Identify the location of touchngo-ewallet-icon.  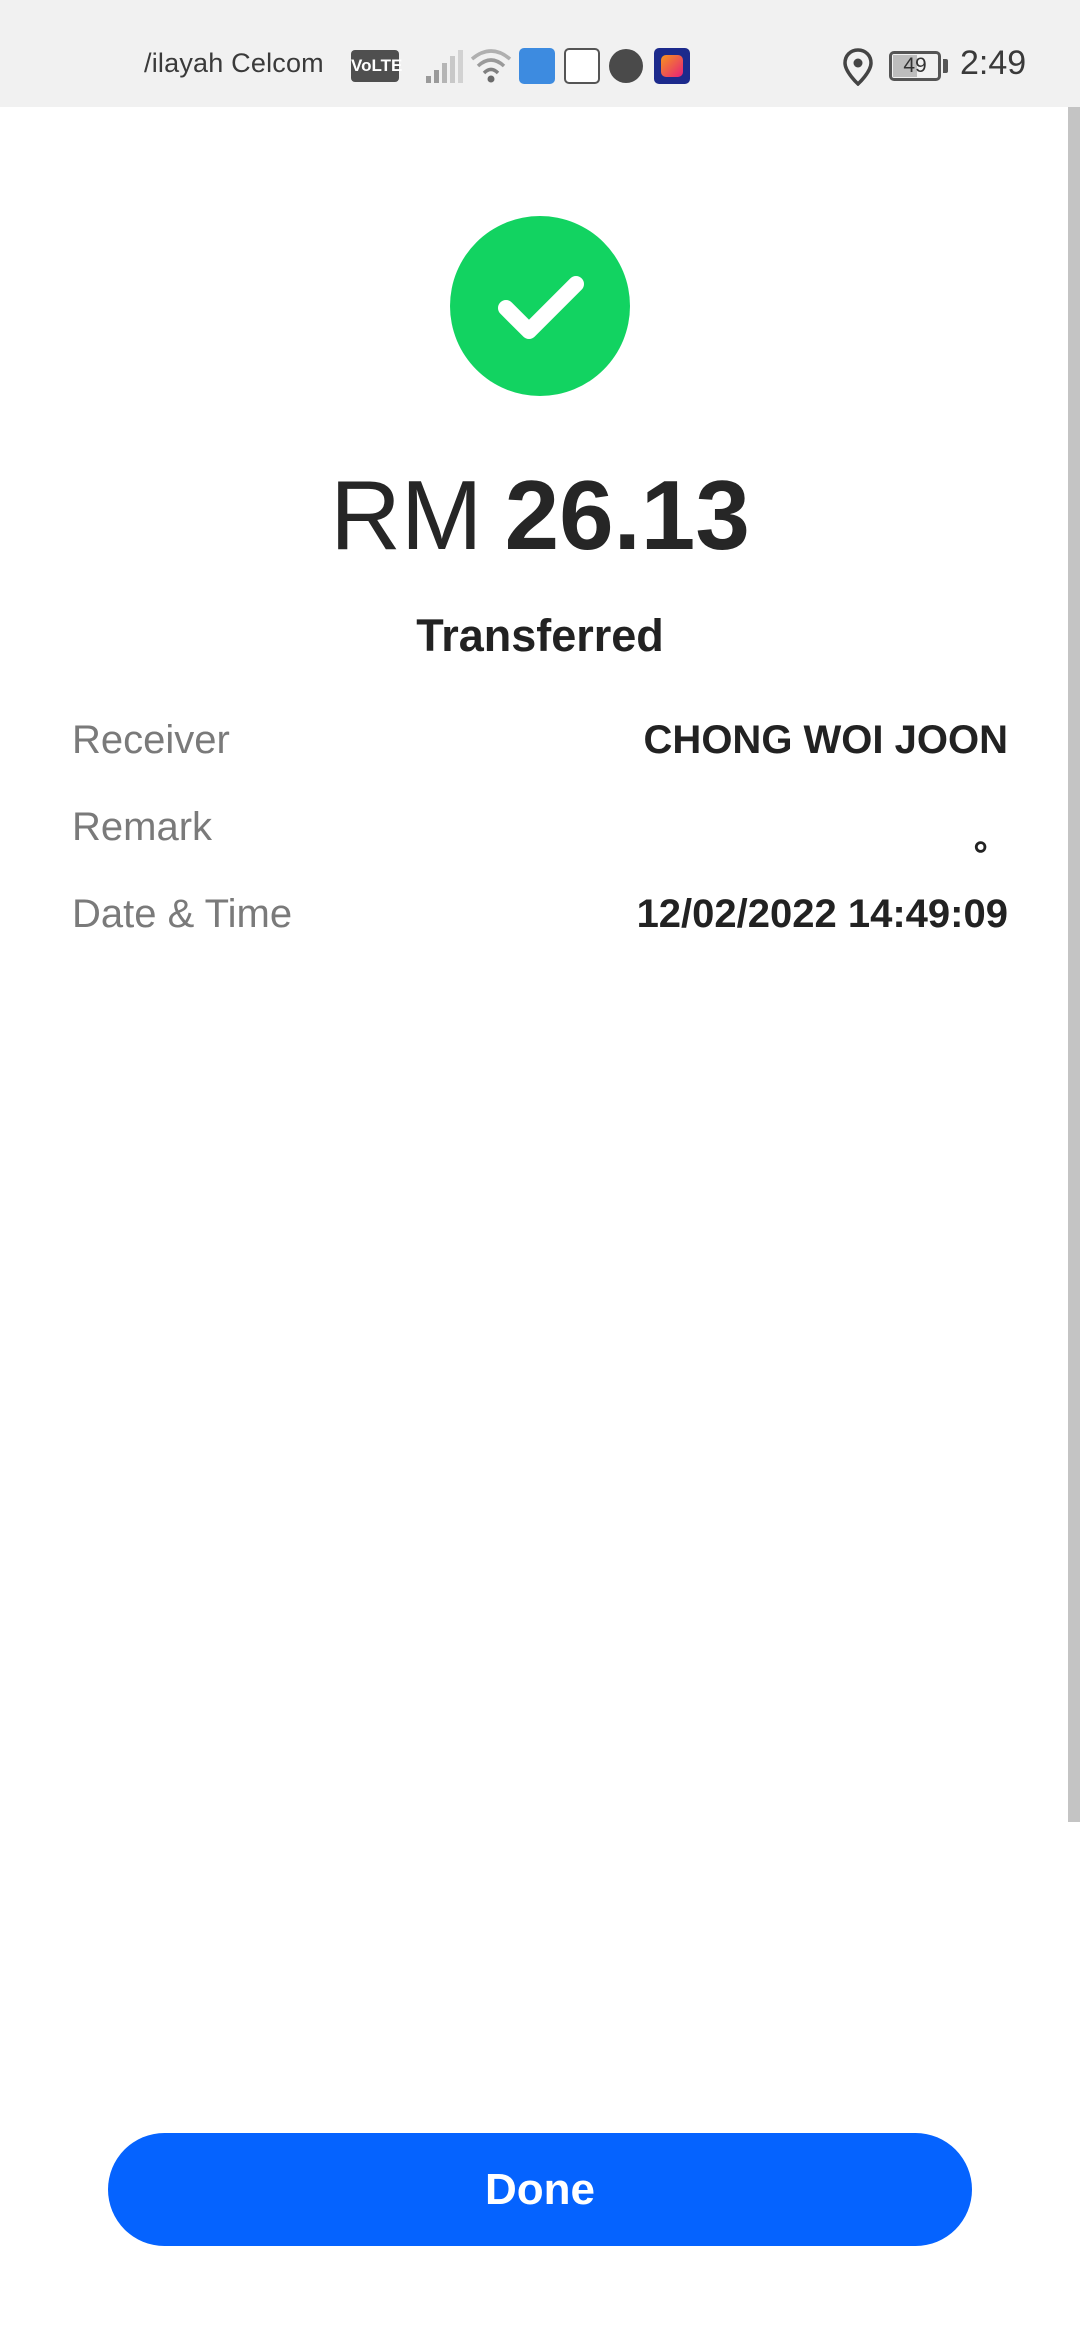
(582, 66).